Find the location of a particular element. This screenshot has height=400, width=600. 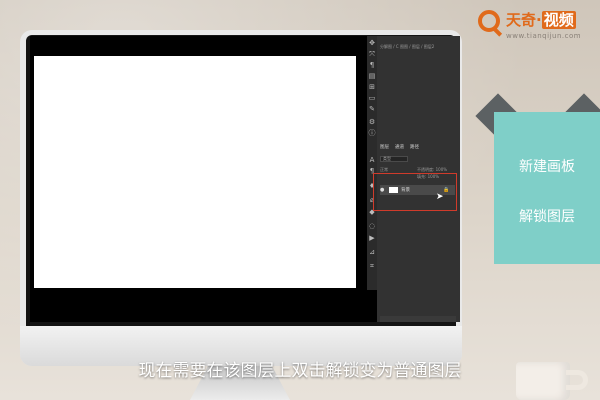

adjust-tool-icon: ⊞ is located at coordinates (372, 87).